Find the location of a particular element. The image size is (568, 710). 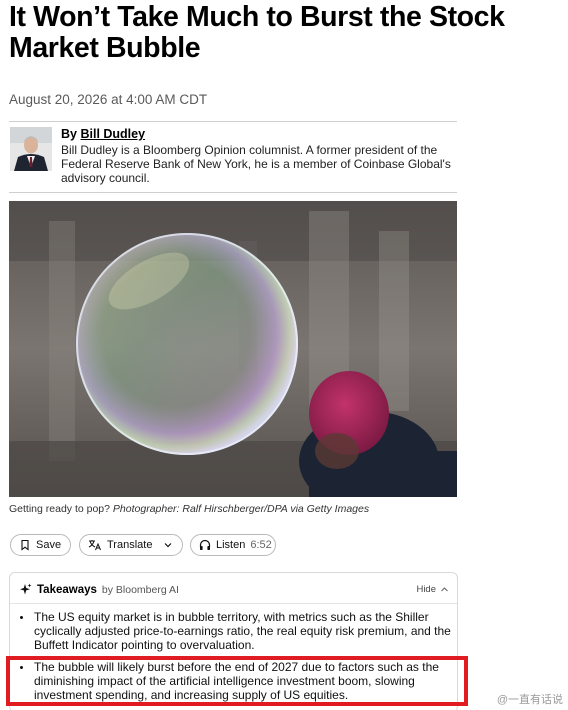

author-link: Bill Dudley is located at coordinates (112, 134).